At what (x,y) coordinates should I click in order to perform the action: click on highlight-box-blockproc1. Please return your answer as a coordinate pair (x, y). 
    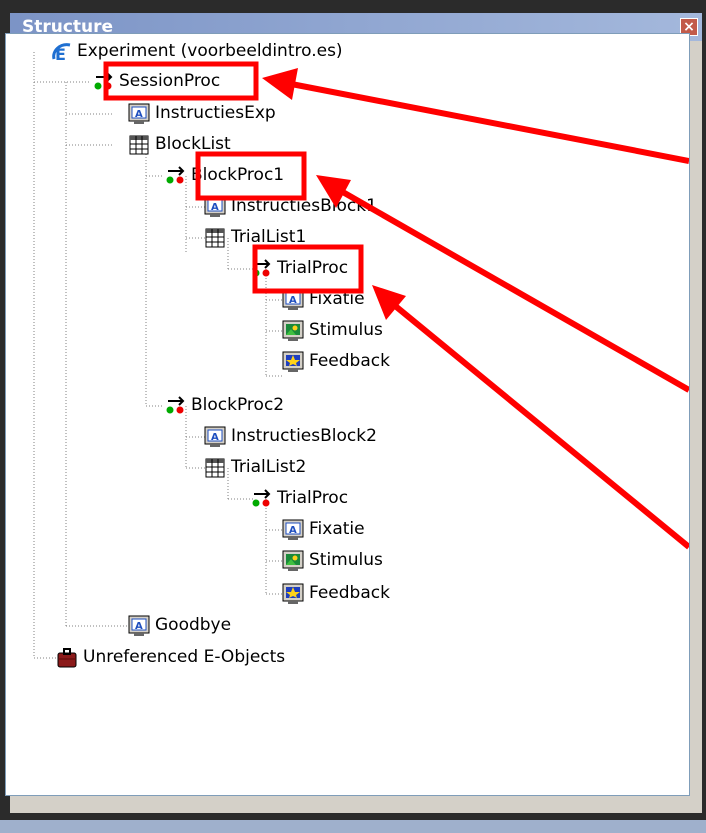
    Looking at the image, I should click on (251, 176).